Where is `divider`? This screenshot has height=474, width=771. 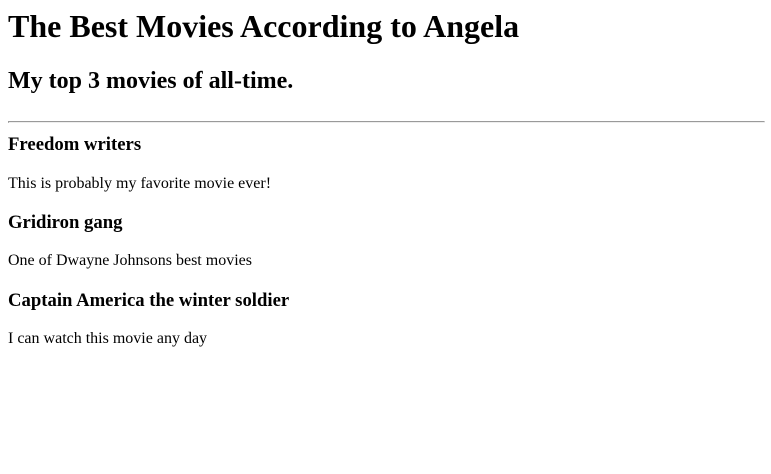
divider is located at coordinates (386, 122).